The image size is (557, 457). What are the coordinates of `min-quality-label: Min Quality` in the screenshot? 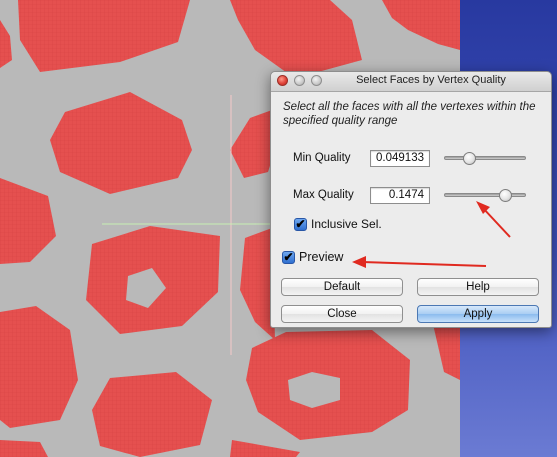 It's located at (322, 158).